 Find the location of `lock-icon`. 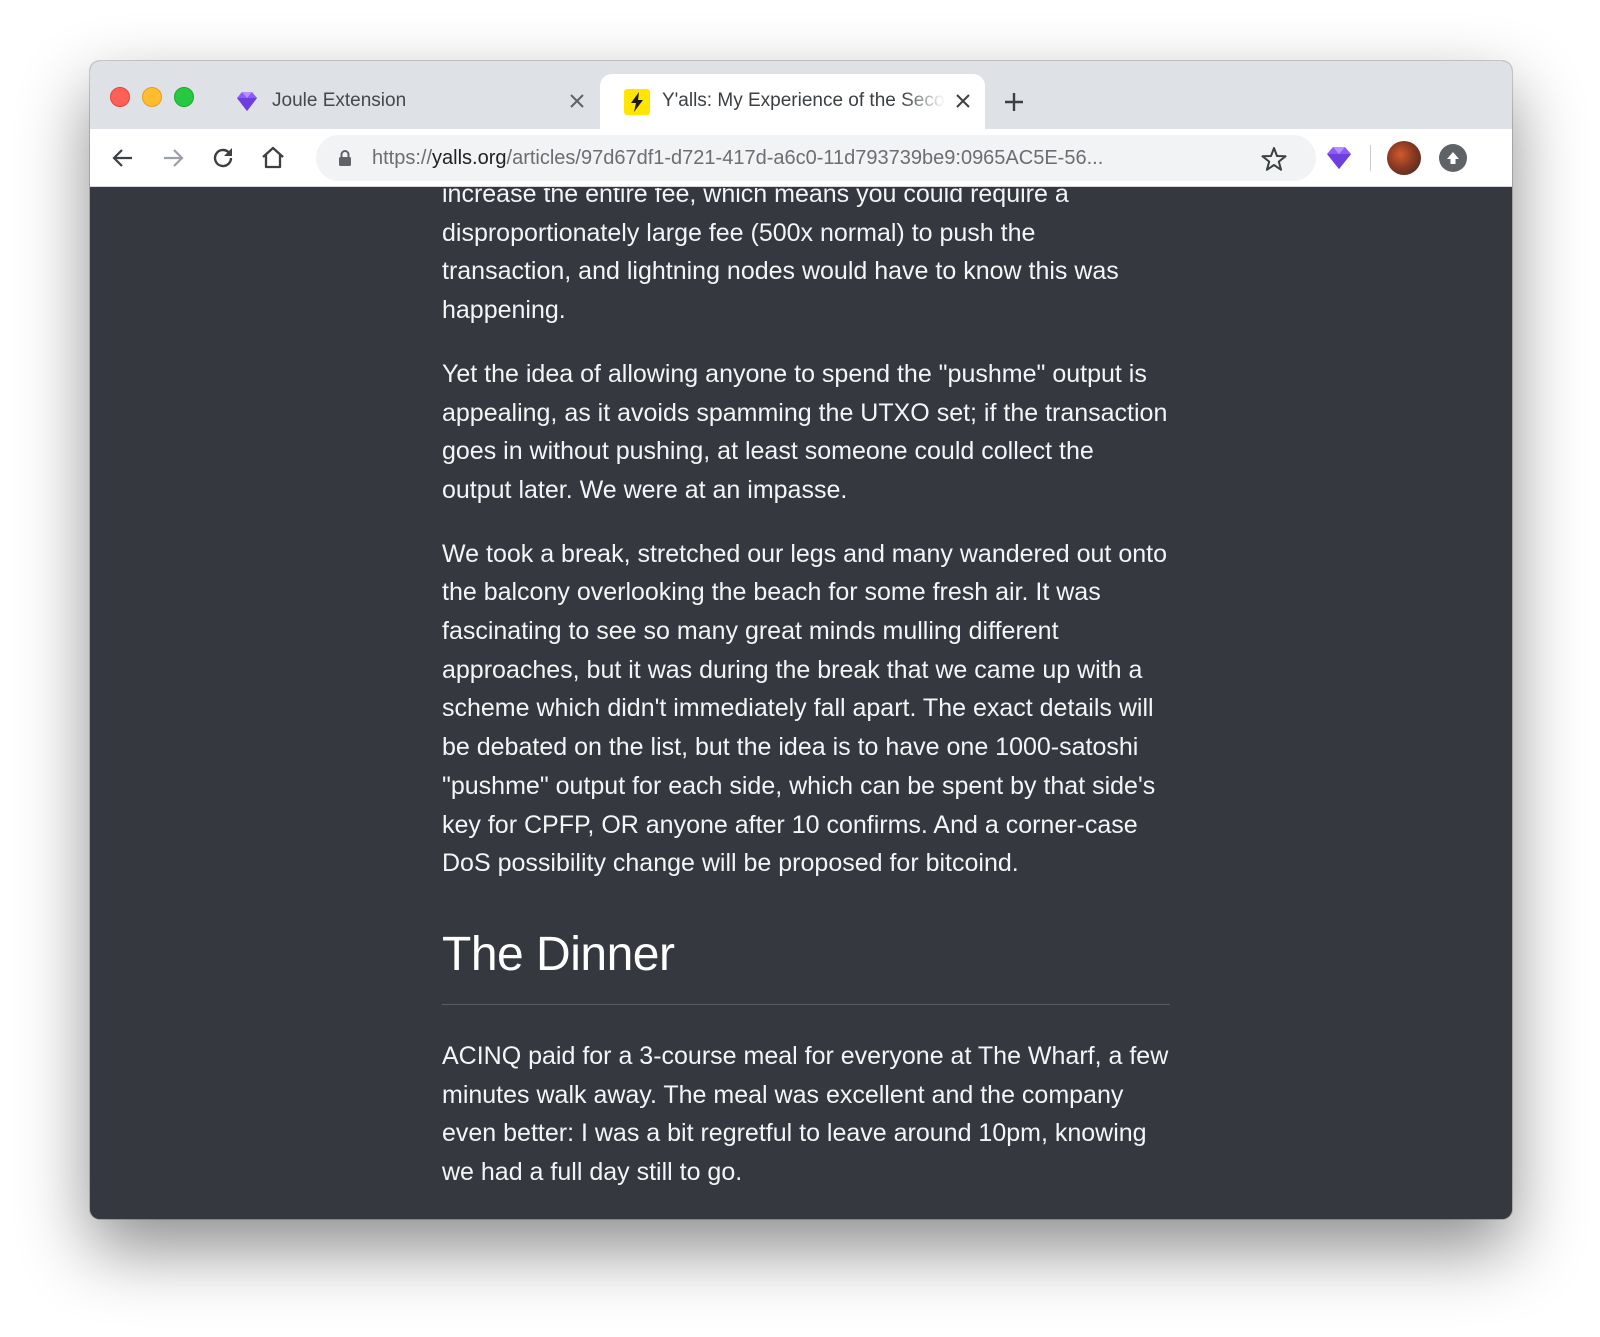

lock-icon is located at coordinates (345, 158).